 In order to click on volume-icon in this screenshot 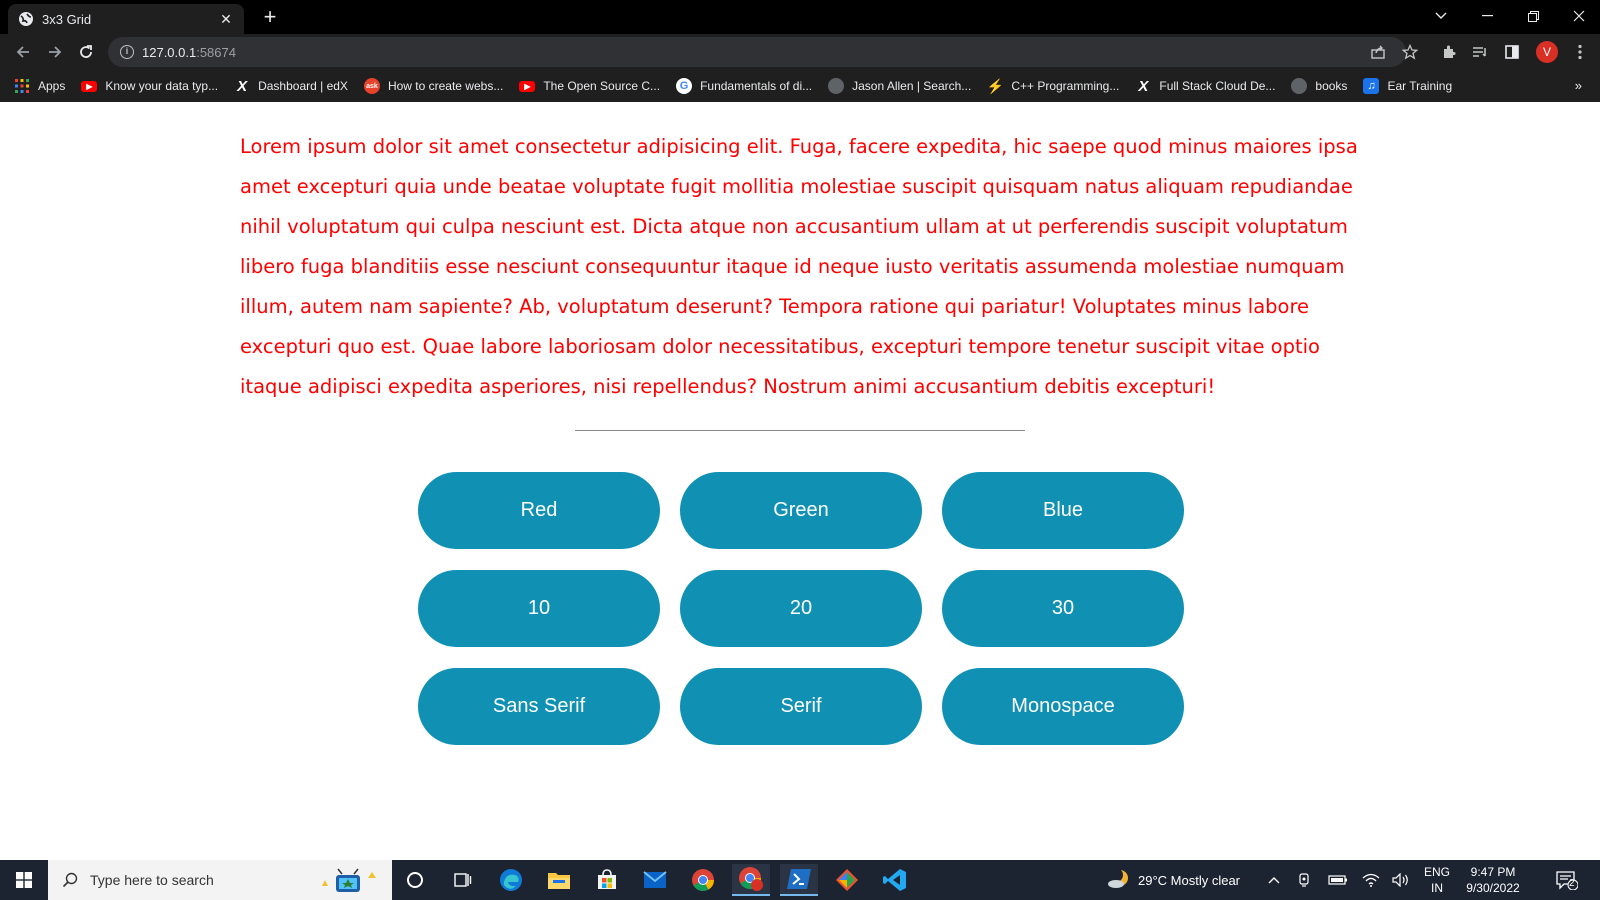, I will do `click(1401, 880)`.